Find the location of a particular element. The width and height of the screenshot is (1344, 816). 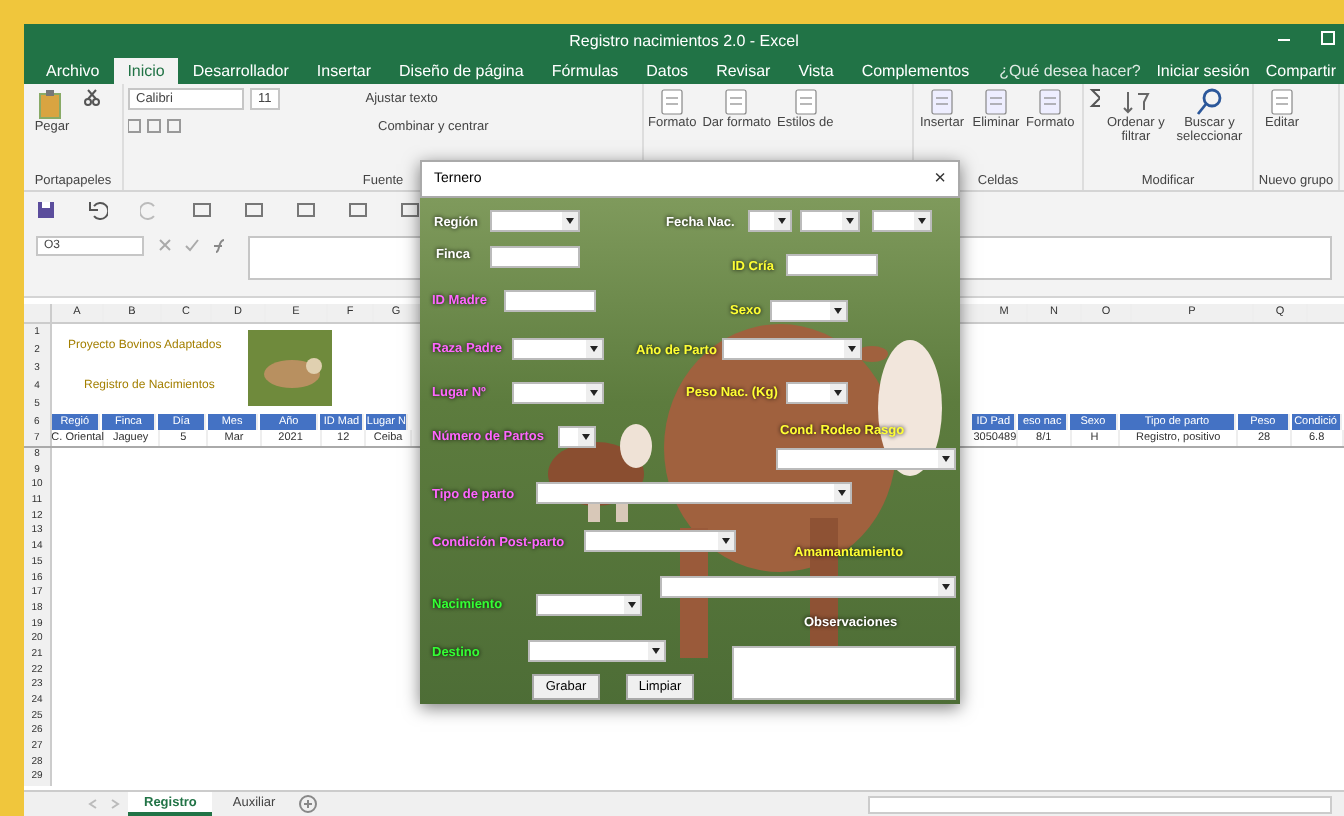

tell-me-field: ¿Qué desea hacer? is located at coordinates (1070, 70).